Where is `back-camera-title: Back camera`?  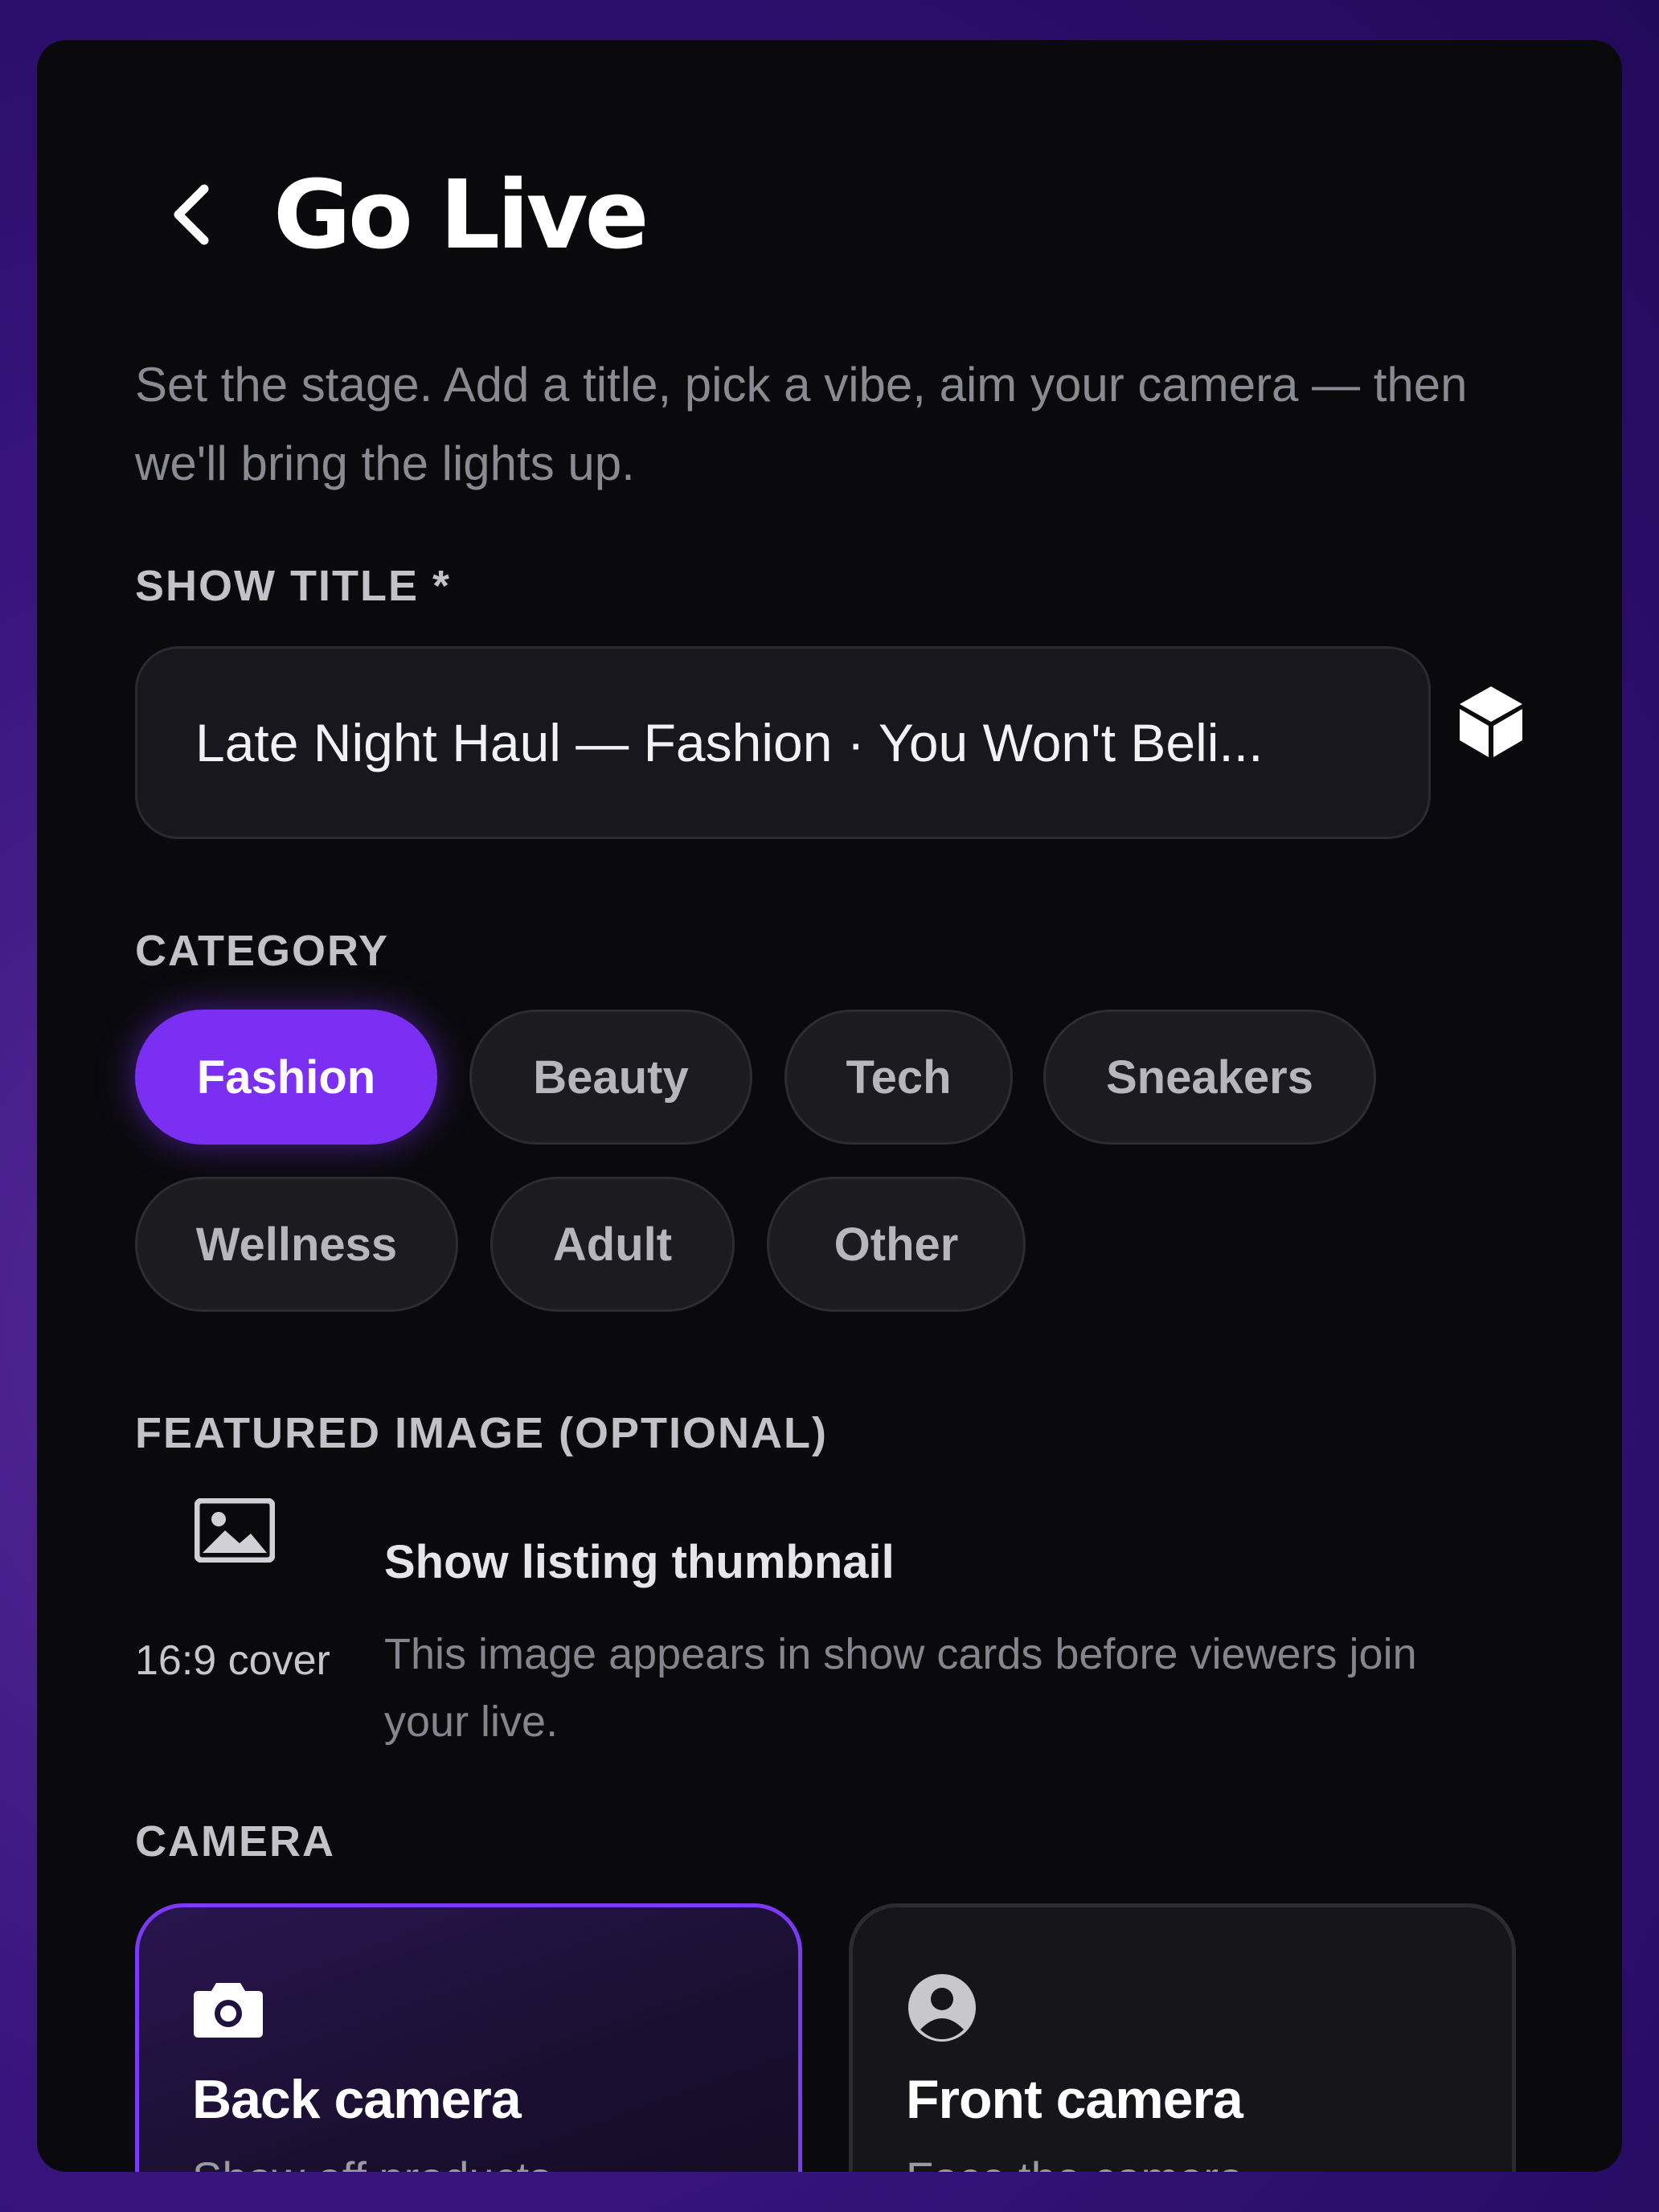 back-camera-title: Back camera is located at coordinates (357, 2099).